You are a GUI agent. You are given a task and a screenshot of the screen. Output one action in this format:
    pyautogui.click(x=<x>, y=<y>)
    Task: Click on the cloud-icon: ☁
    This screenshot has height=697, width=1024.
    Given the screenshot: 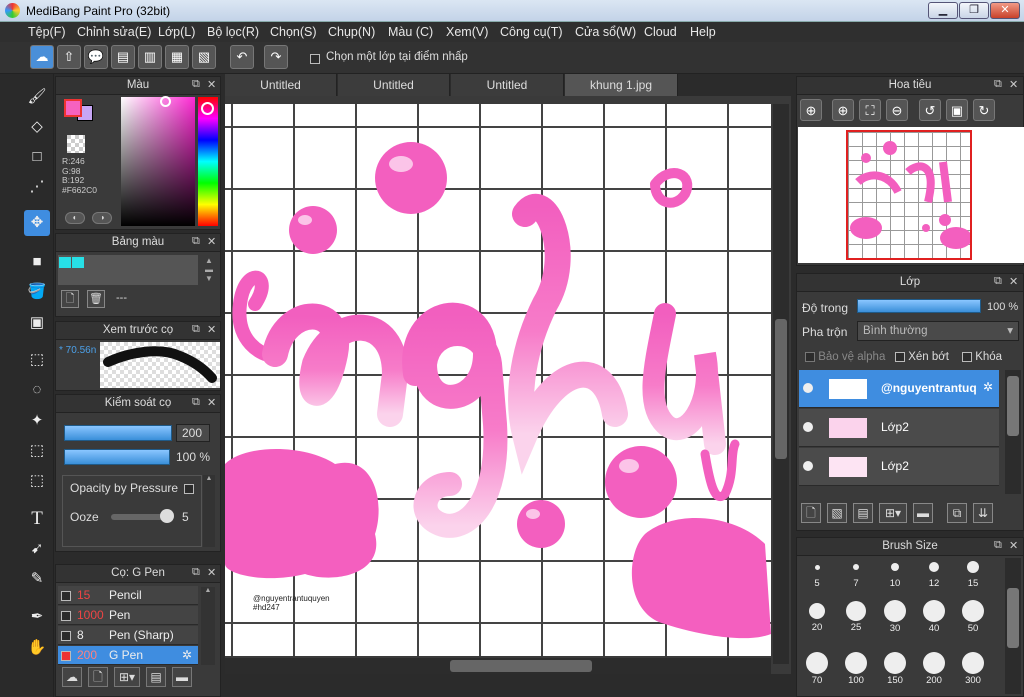 What is the action you would take?
    pyautogui.click(x=42, y=57)
    